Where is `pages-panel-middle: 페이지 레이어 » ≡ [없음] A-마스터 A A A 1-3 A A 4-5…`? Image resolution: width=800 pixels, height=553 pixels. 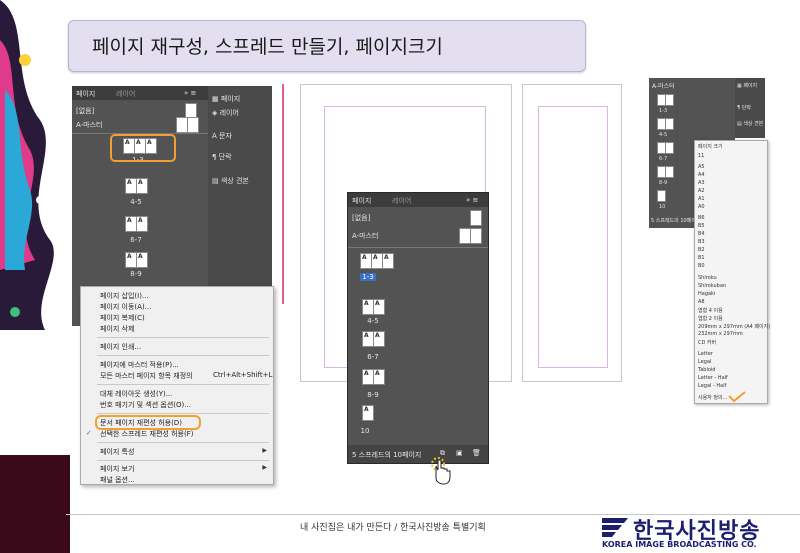
pages-panel-middle: 페이지 레이어 » ≡ [없음] A-마스터 A A A 1-3 A A 4-5… is located at coordinates (418, 328).